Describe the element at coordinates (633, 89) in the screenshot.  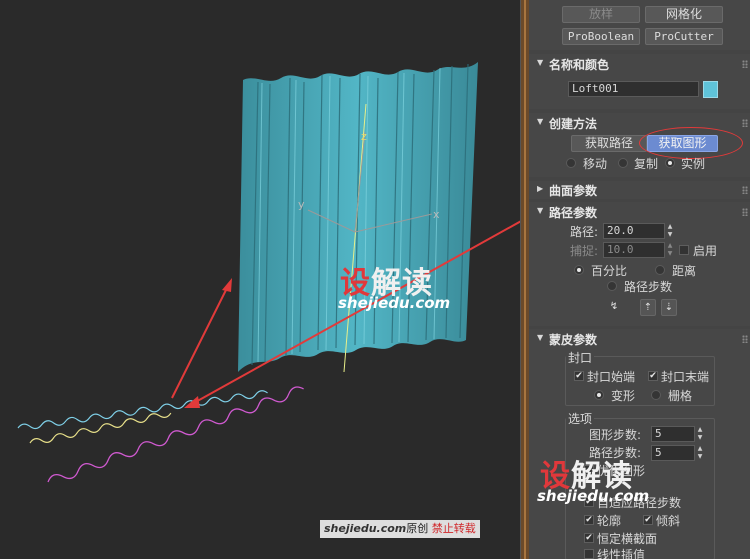
I see `object-name-field: Loft001` at that location.